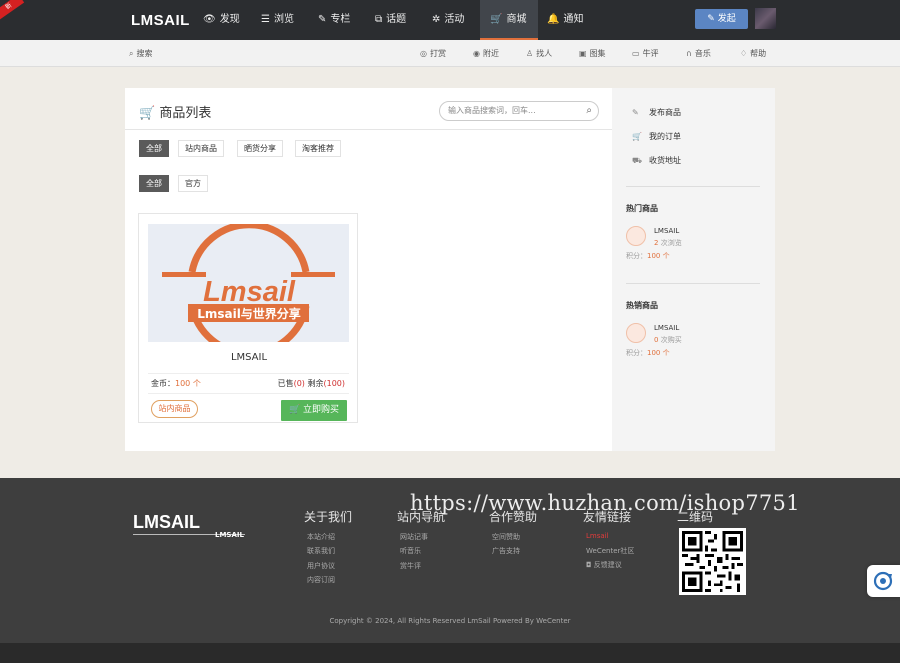  Describe the element at coordinates (248, 373) in the screenshot. I see `divider` at that location.